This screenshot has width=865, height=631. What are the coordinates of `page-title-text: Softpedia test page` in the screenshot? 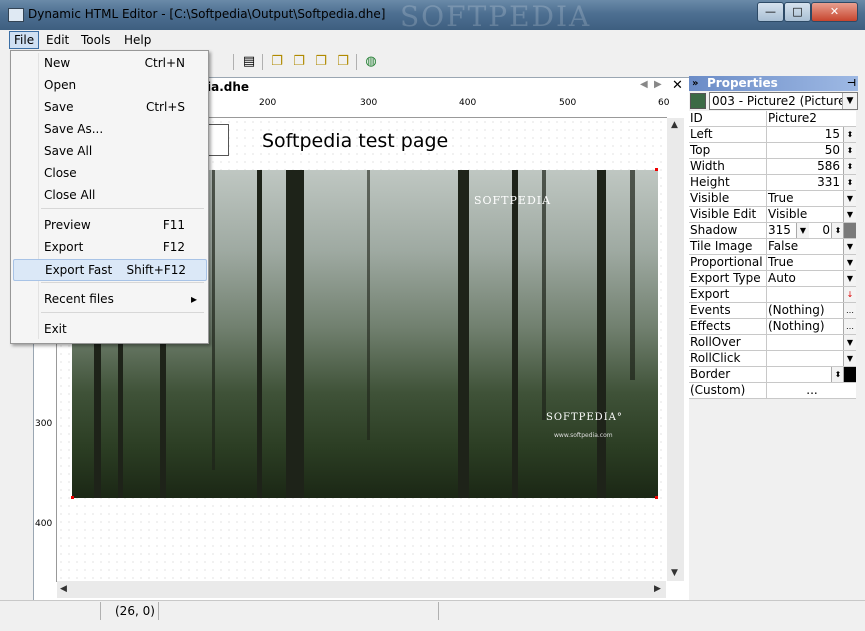 It's located at (355, 141).